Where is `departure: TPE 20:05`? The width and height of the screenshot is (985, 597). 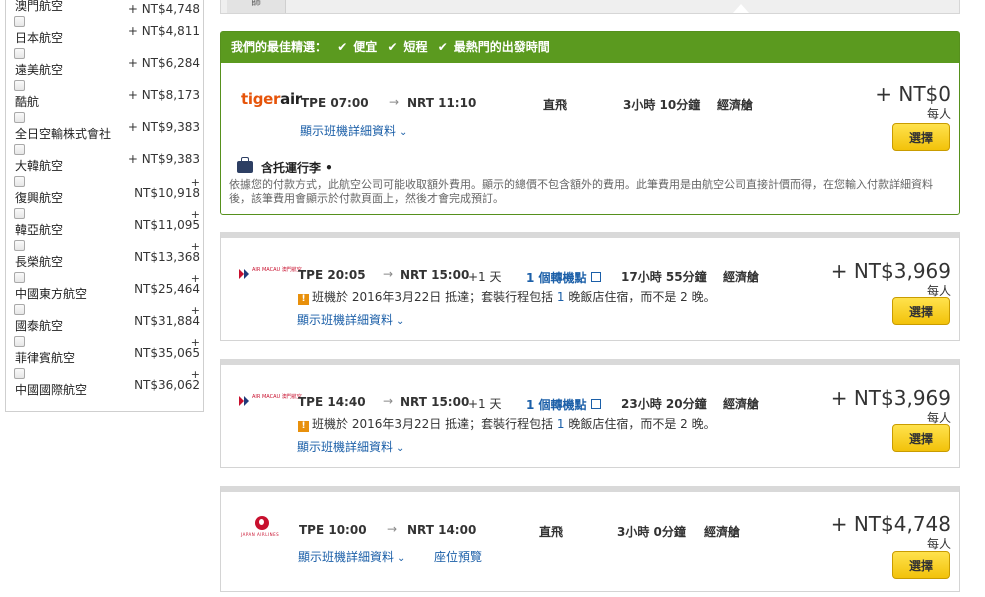
departure: TPE 20:05 is located at coordinates (332, 275).